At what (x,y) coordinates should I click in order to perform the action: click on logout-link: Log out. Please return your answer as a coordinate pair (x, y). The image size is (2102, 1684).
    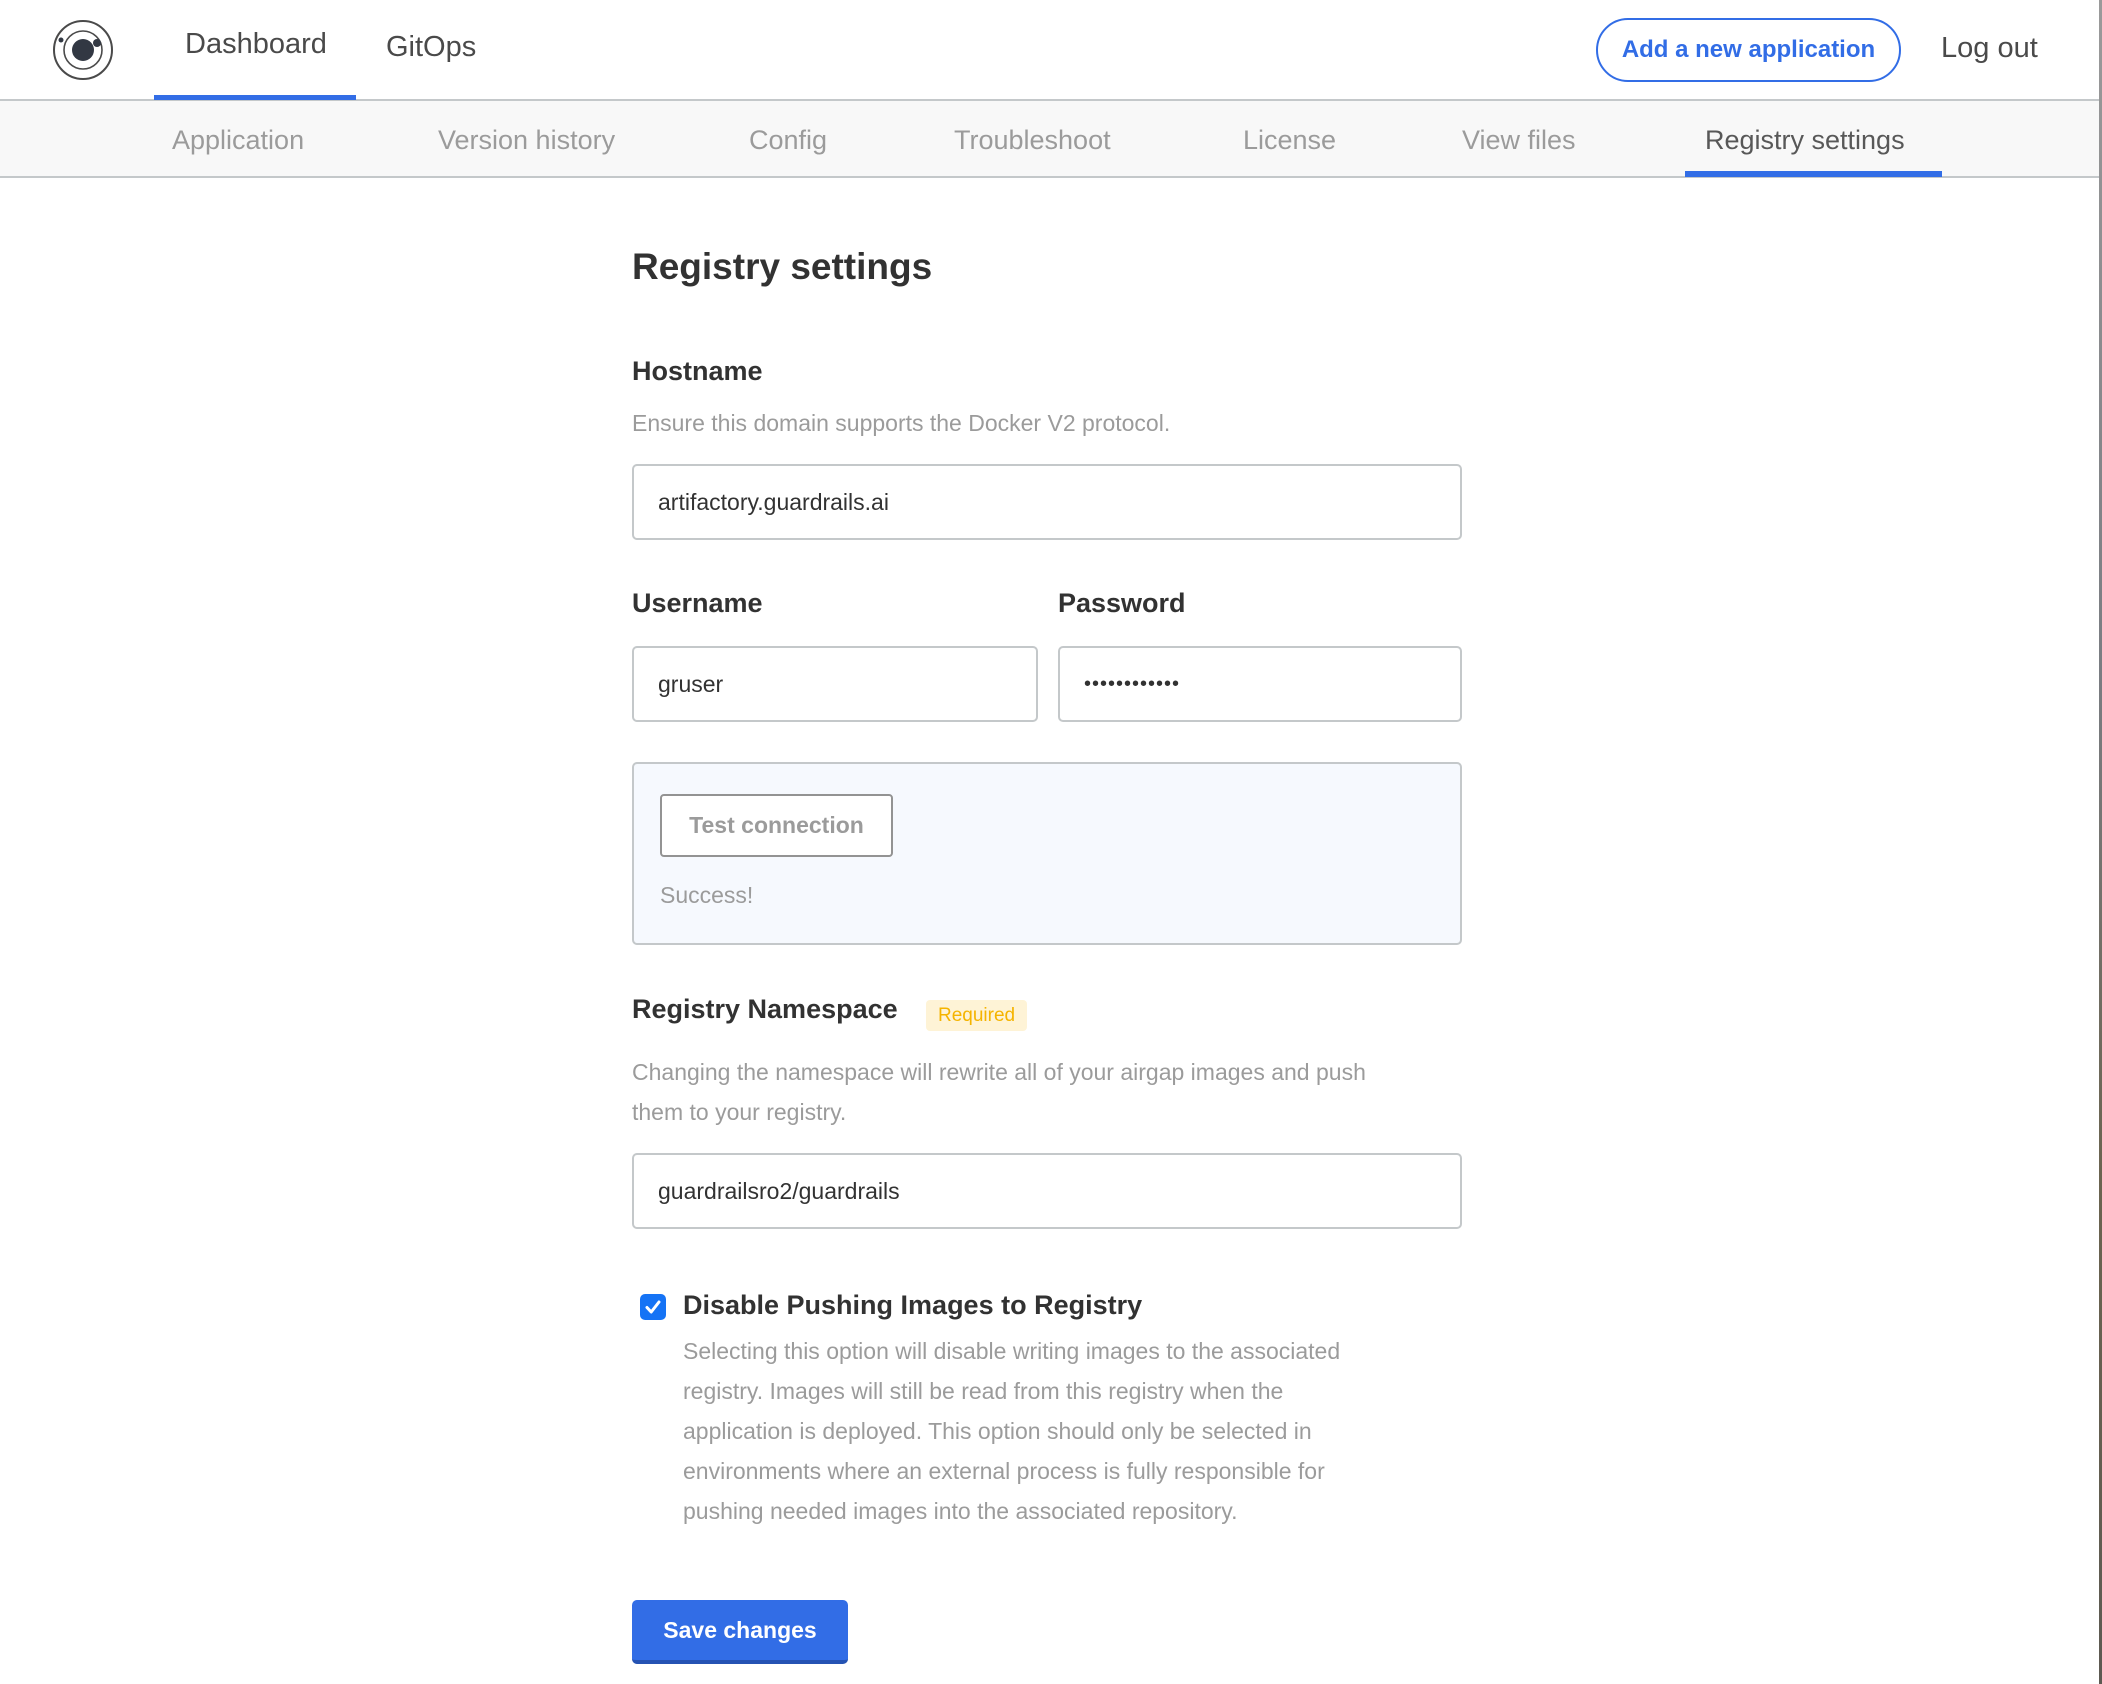
    Looking at the image, I should click on (1989, 48).